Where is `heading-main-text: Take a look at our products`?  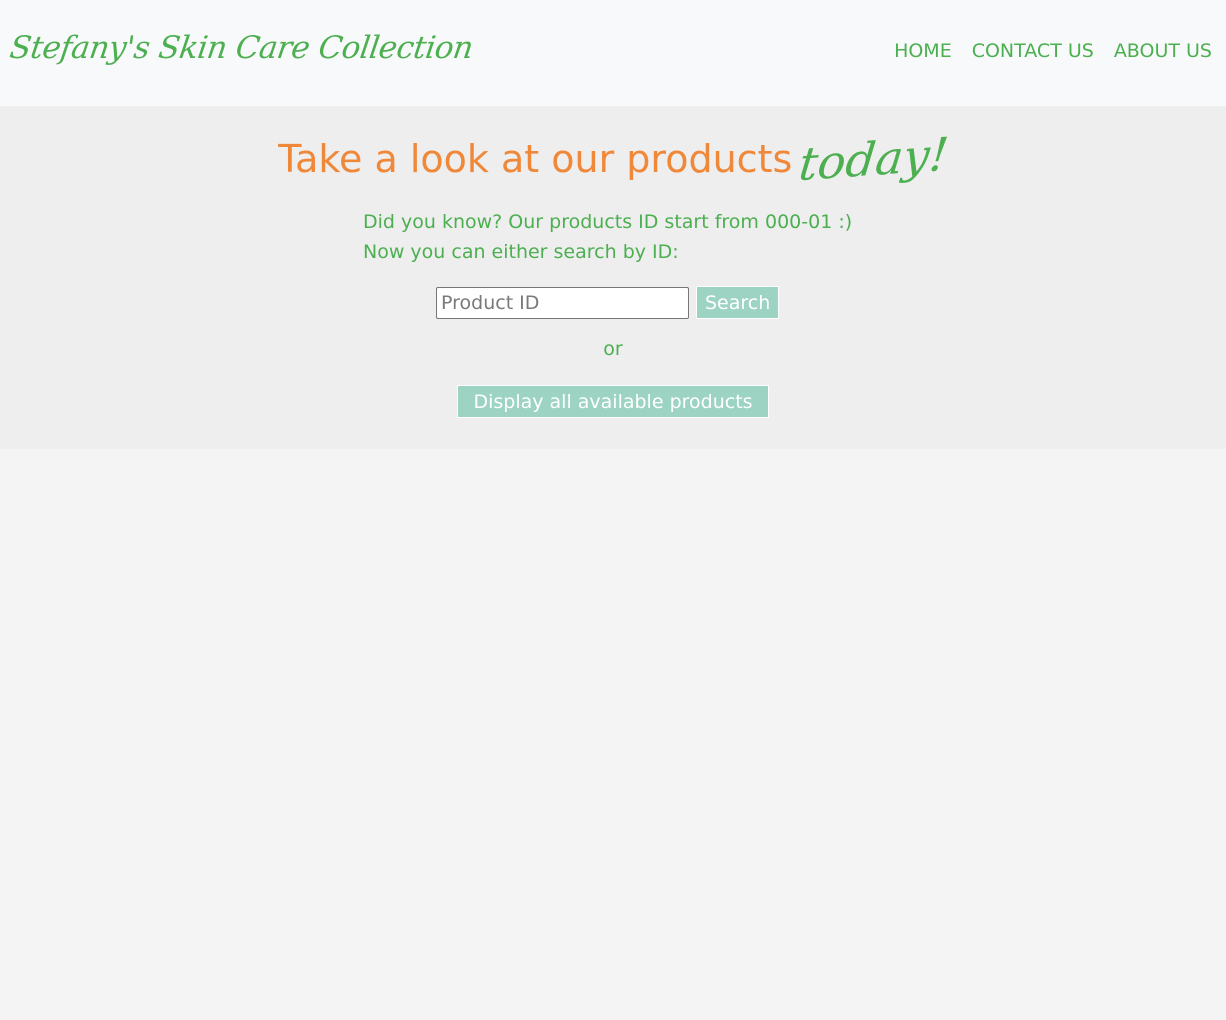
heading-main-text: Take a look at our products is located at coordinates (535, 159).